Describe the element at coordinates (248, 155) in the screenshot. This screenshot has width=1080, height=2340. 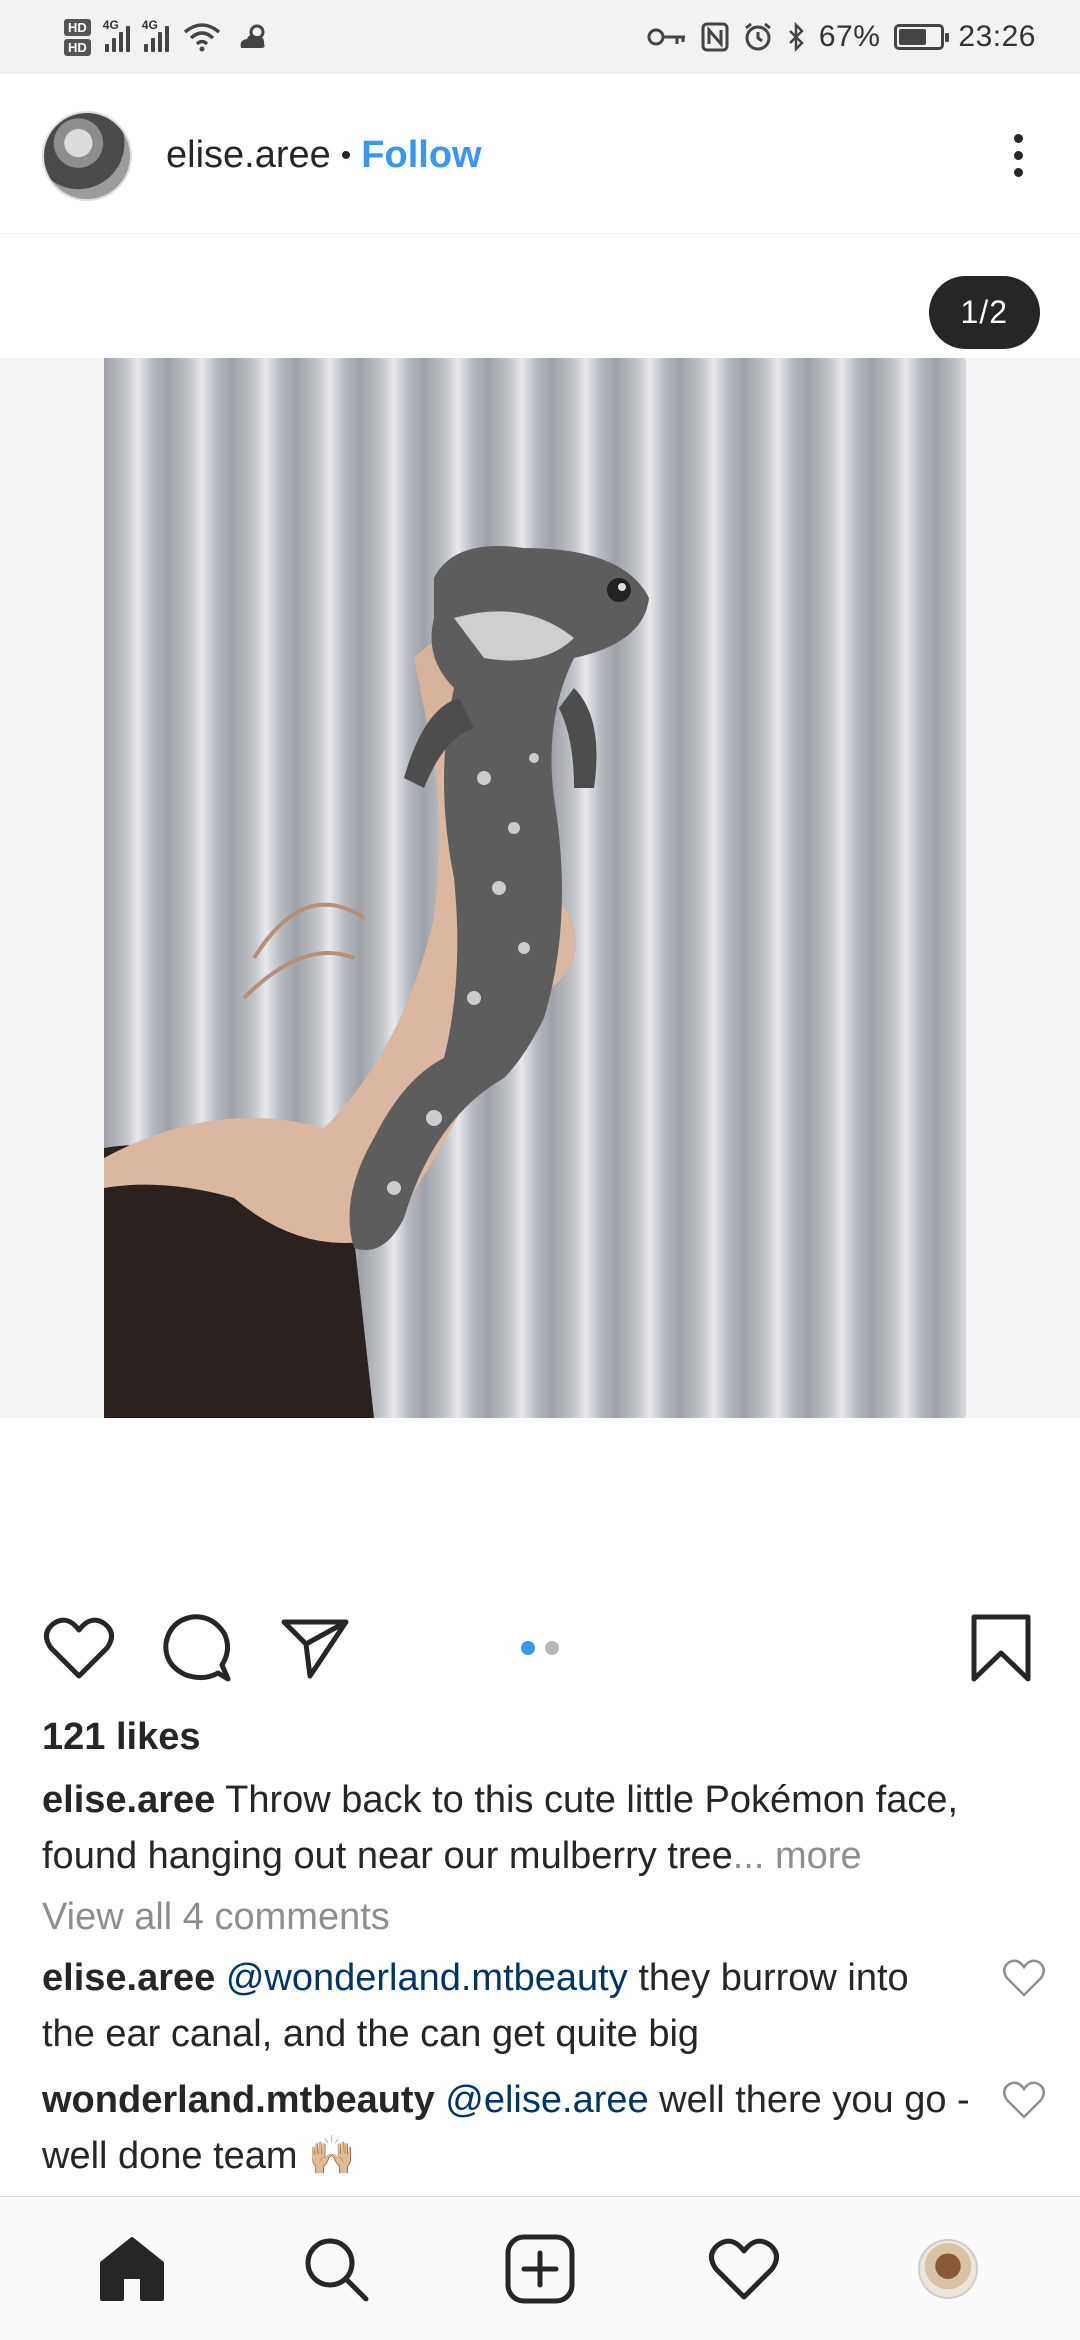
I see `post-username: elise.aree` at that location.